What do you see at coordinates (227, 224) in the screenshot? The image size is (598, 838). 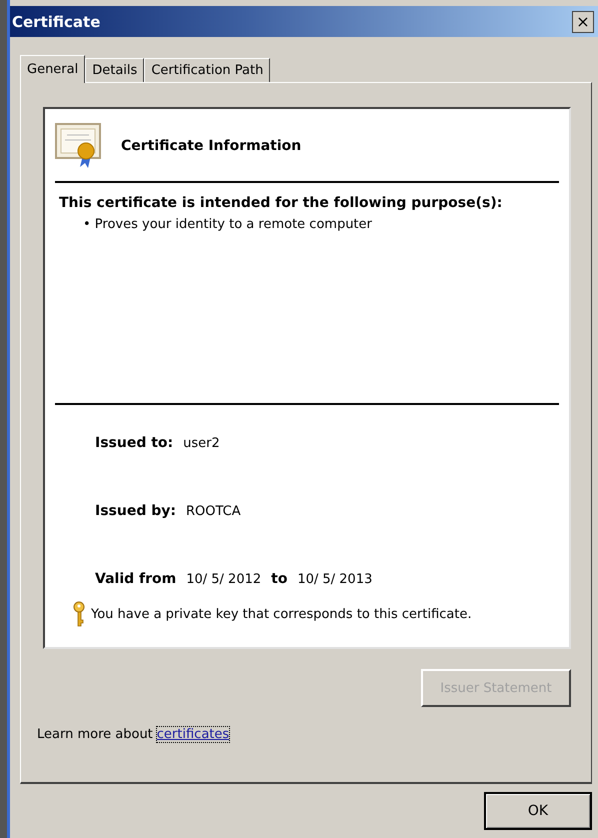 I see `purpose-item: • Proves your identity to a remote computer` at bounding box center [227, 224].